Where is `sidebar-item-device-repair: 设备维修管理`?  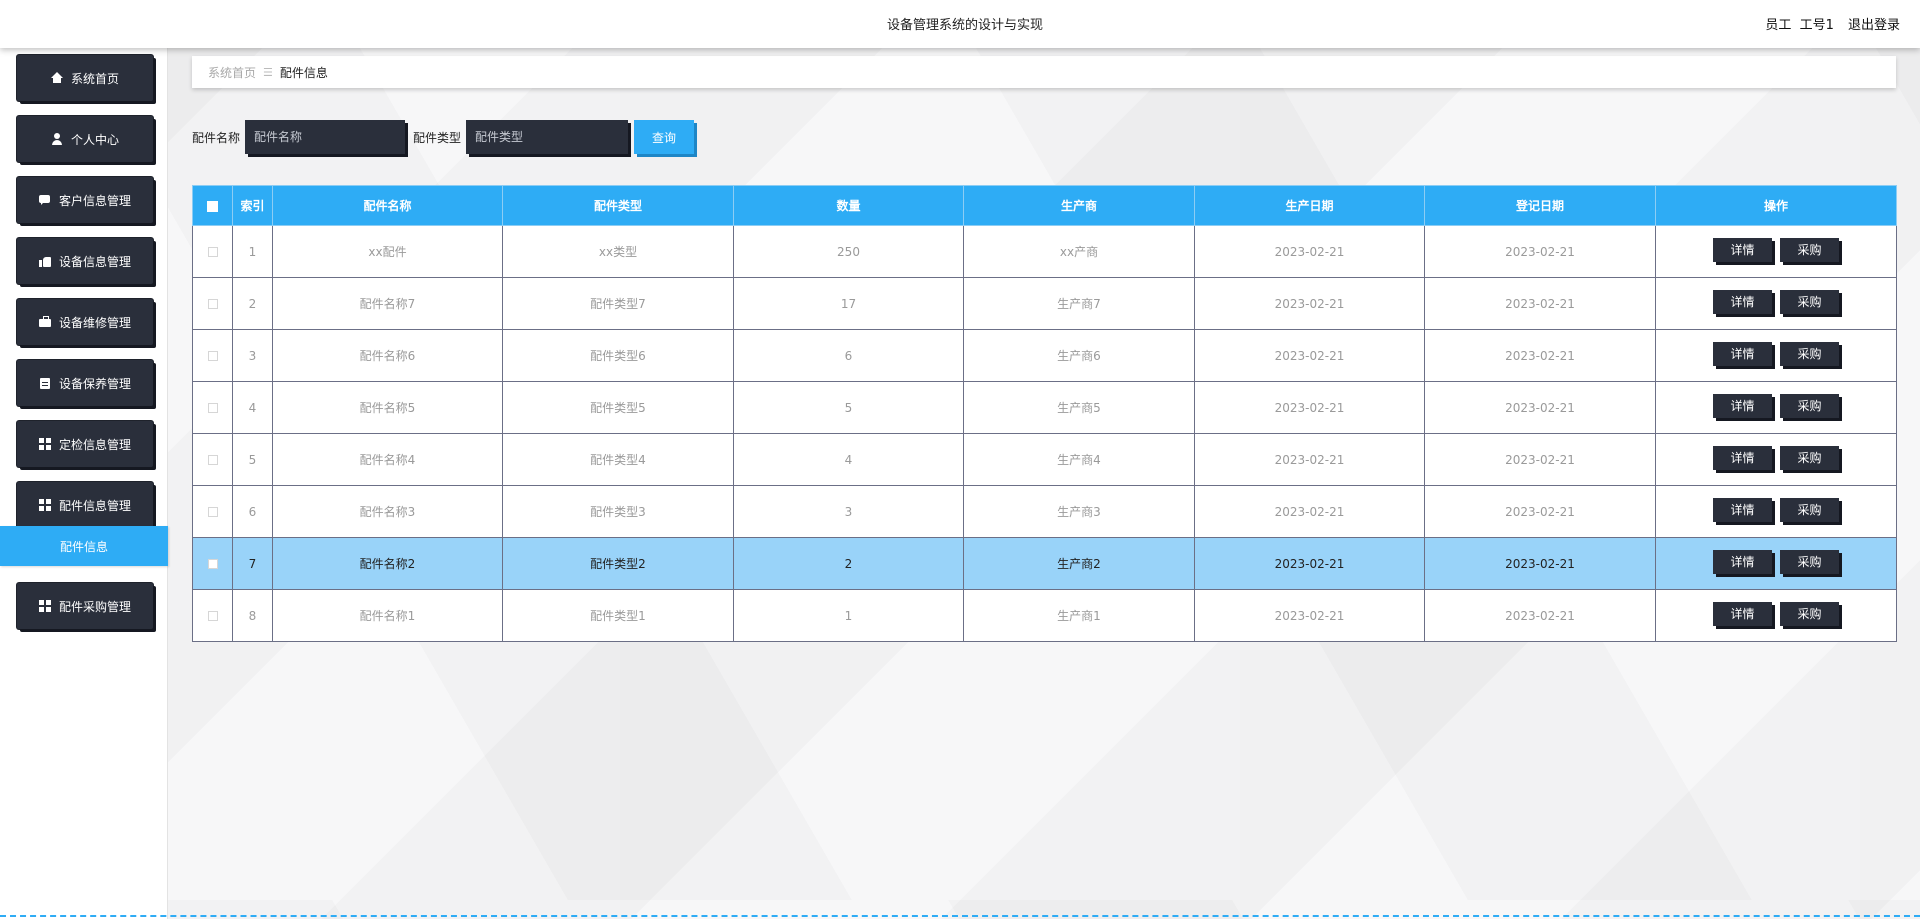 sidebar-item-device-repair: 设备维修管理 is located at coordinates (85, 322).